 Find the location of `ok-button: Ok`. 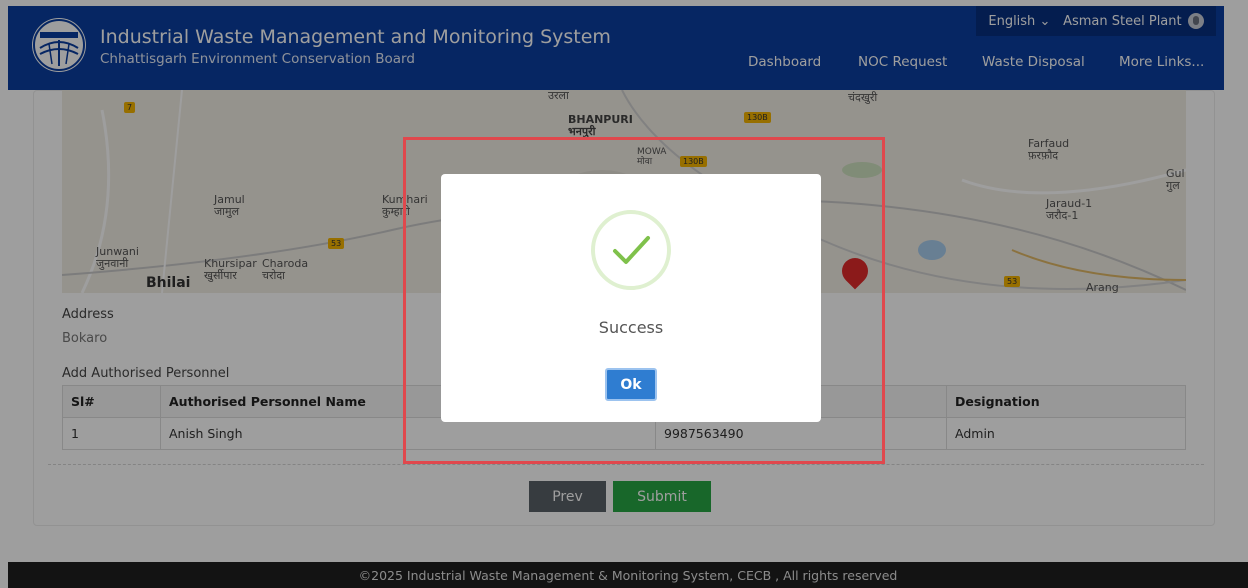

ok-button: Ok is located at coordinates (631, 384).